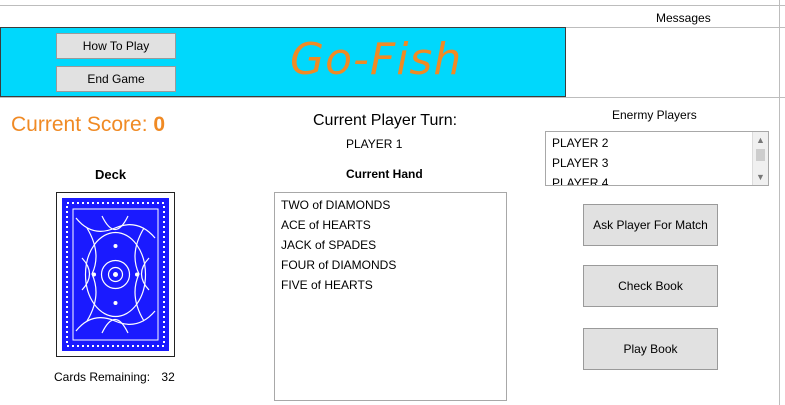 This screenshot has height=405, width=785. What do you see at coordinates (675, 27) in the screenshot?
I see `header-divider` at bounding box center [675, 27].